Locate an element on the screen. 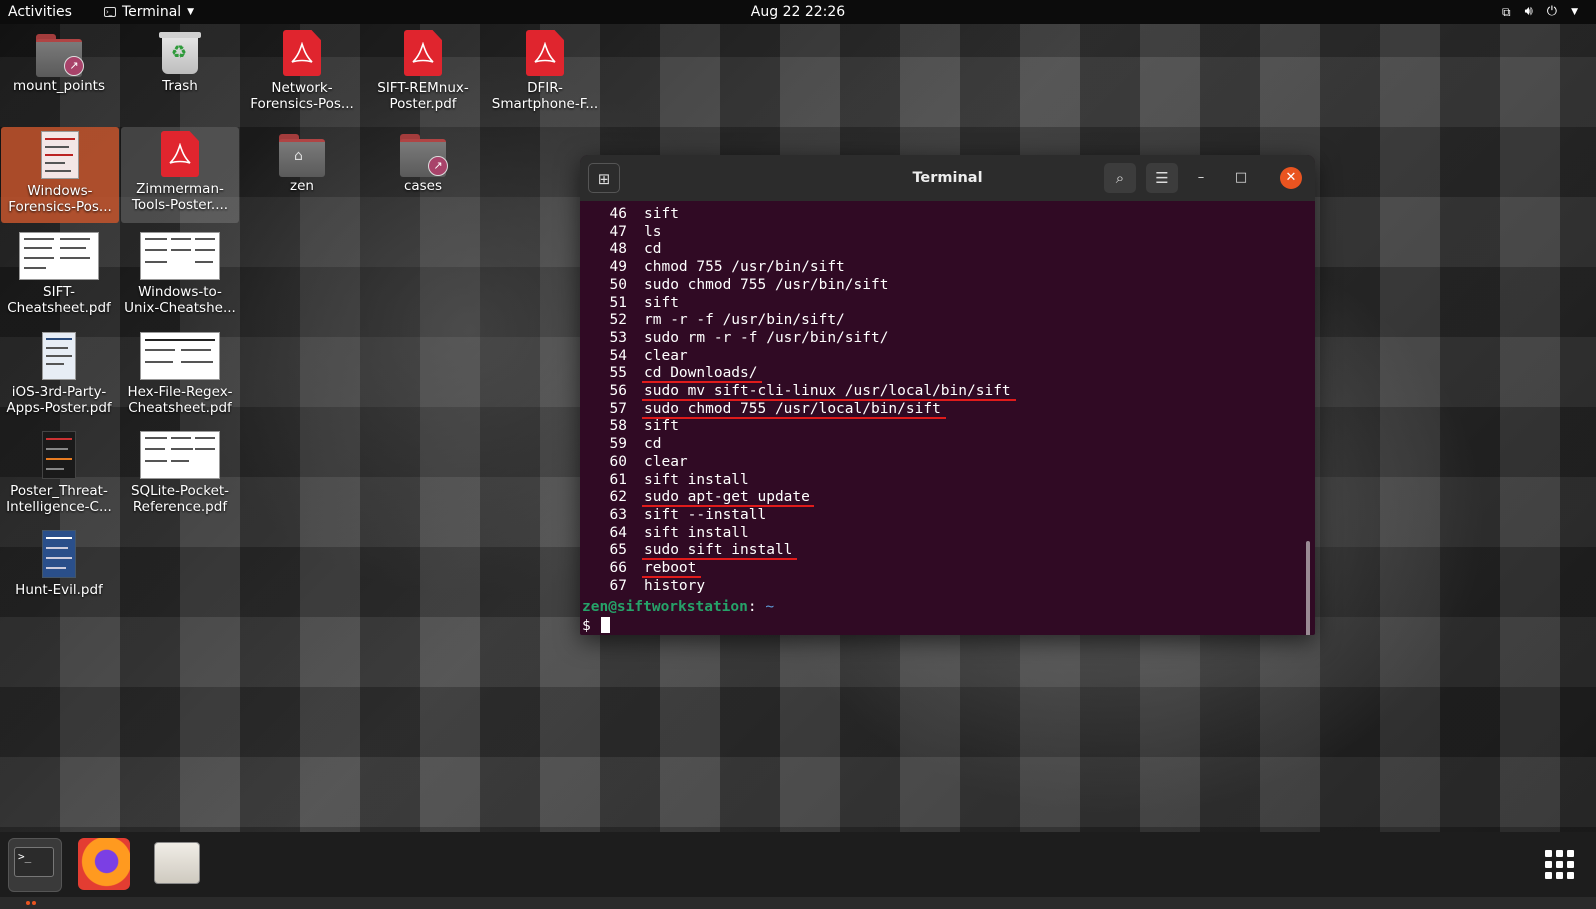 The width and height of the screenshot is (1596, 909). network-icon: ⧉ is located at coordinates (1506, 12).